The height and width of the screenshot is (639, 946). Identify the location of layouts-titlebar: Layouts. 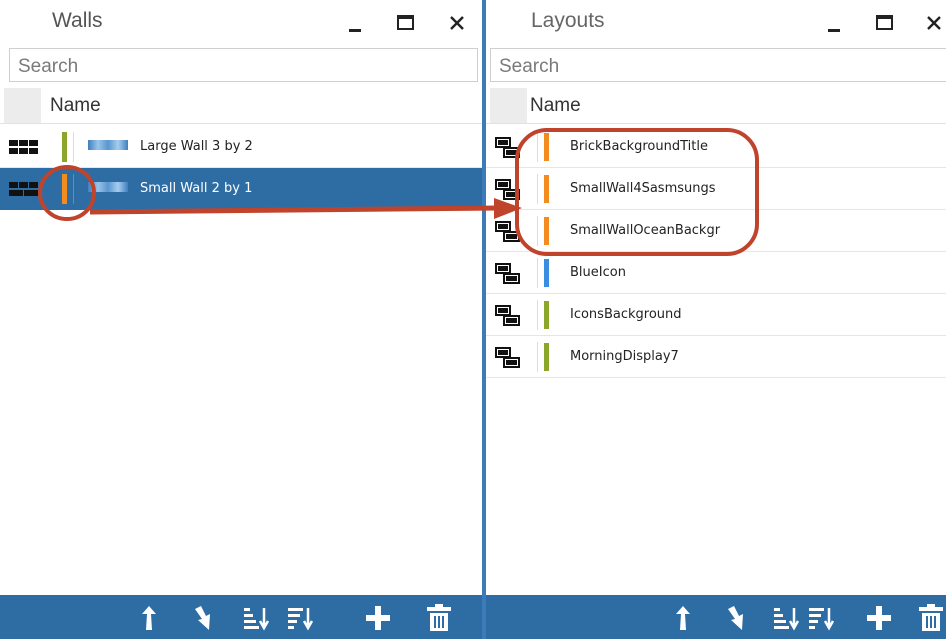
(716, 23).